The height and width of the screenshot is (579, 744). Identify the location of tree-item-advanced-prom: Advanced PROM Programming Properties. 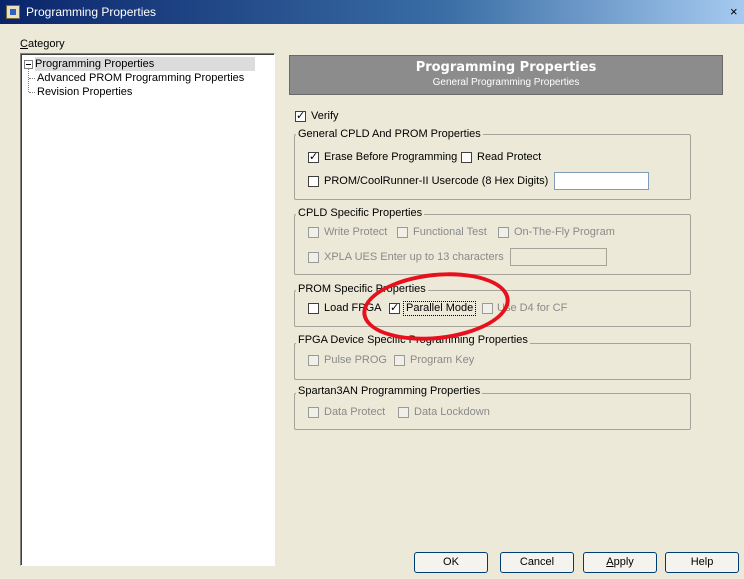
(140, 78).